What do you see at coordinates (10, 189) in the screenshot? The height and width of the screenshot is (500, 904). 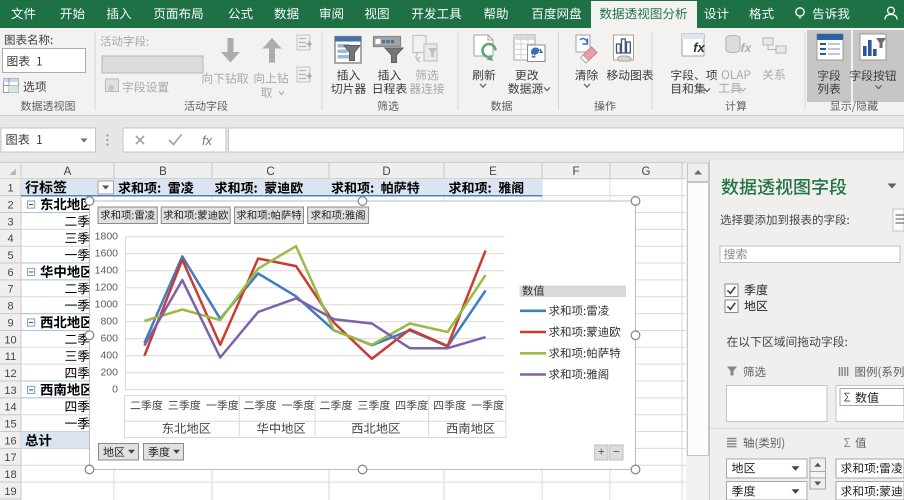 I see `svg-text: 1` at bounding box center [10, 189].